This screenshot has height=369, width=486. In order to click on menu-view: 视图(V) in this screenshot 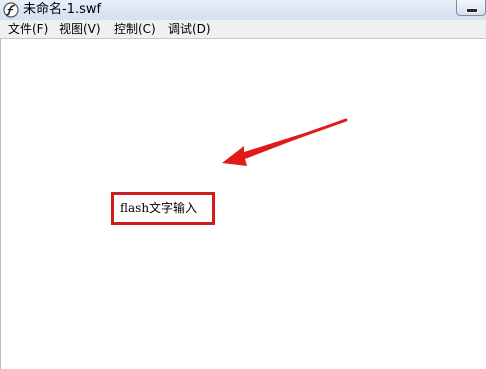, I will do `click(80, 29)`.